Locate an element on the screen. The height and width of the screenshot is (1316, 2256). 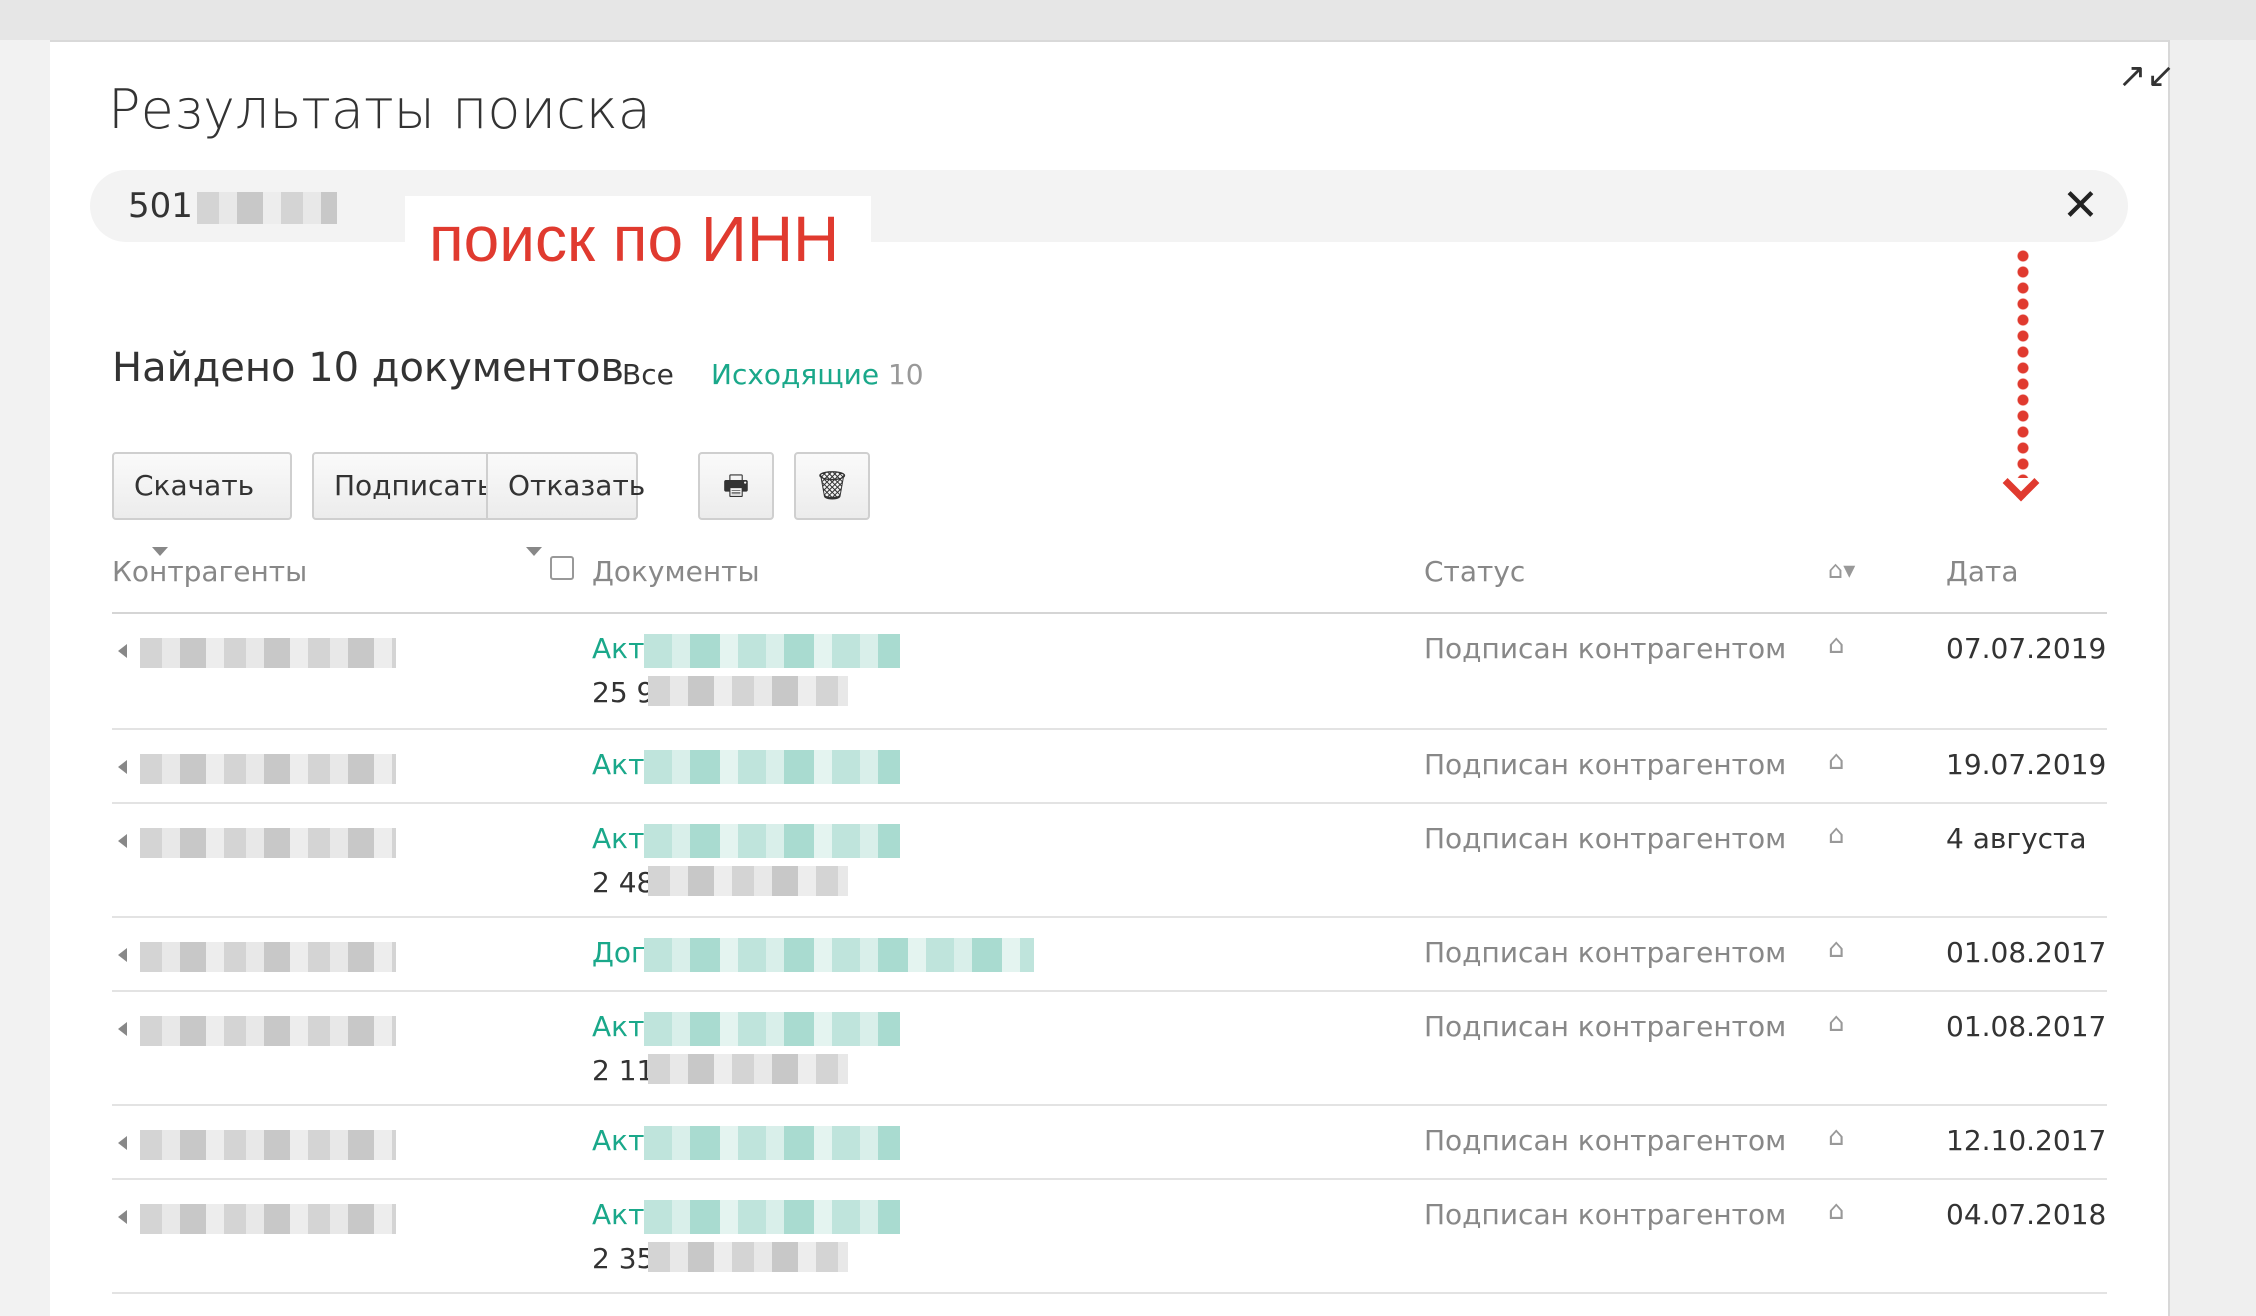
table-row: Акт 2 11 Подписан контрагентом ⌂ 01.08.2017 is located at coordinates (1109, 1049).